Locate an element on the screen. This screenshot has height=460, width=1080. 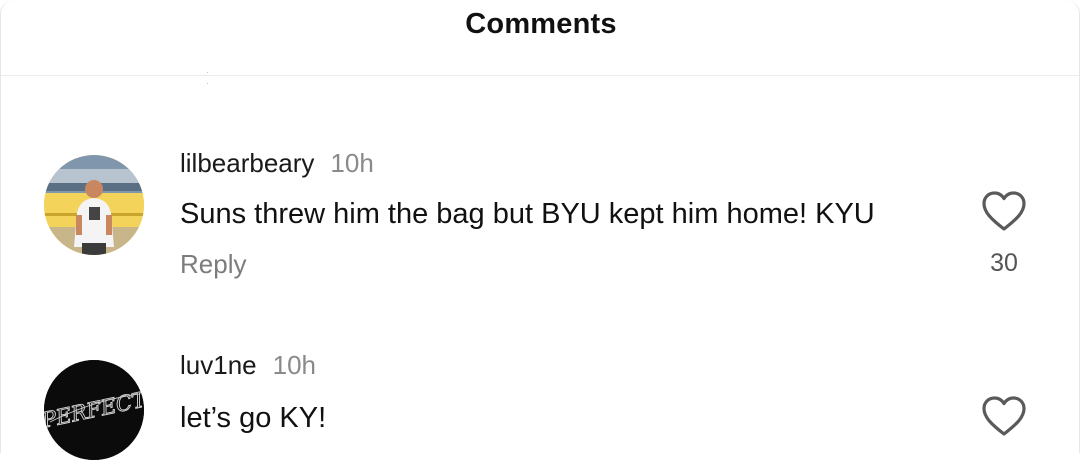
avatar is located at coordinates (94, 205).